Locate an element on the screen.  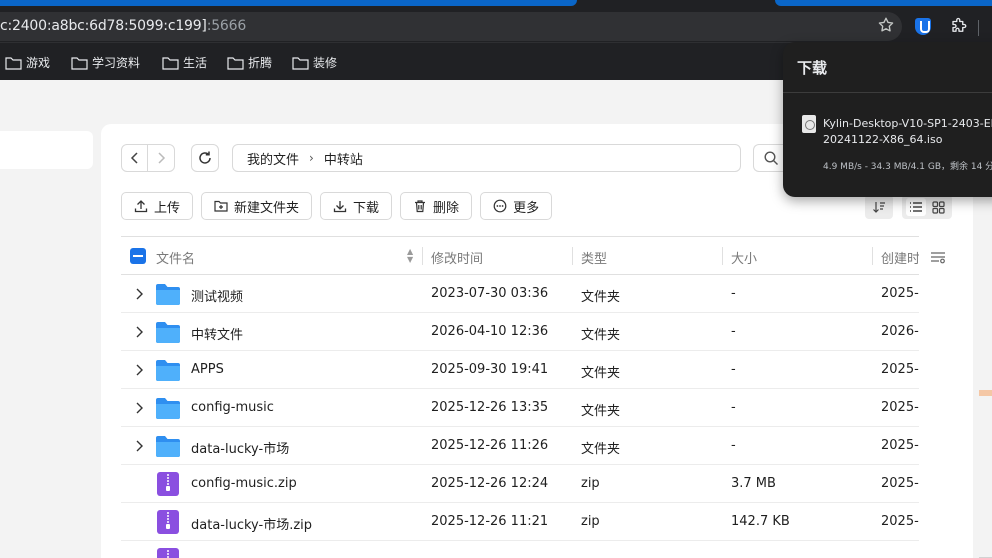
forward-button is located at coordinates (161, 158).